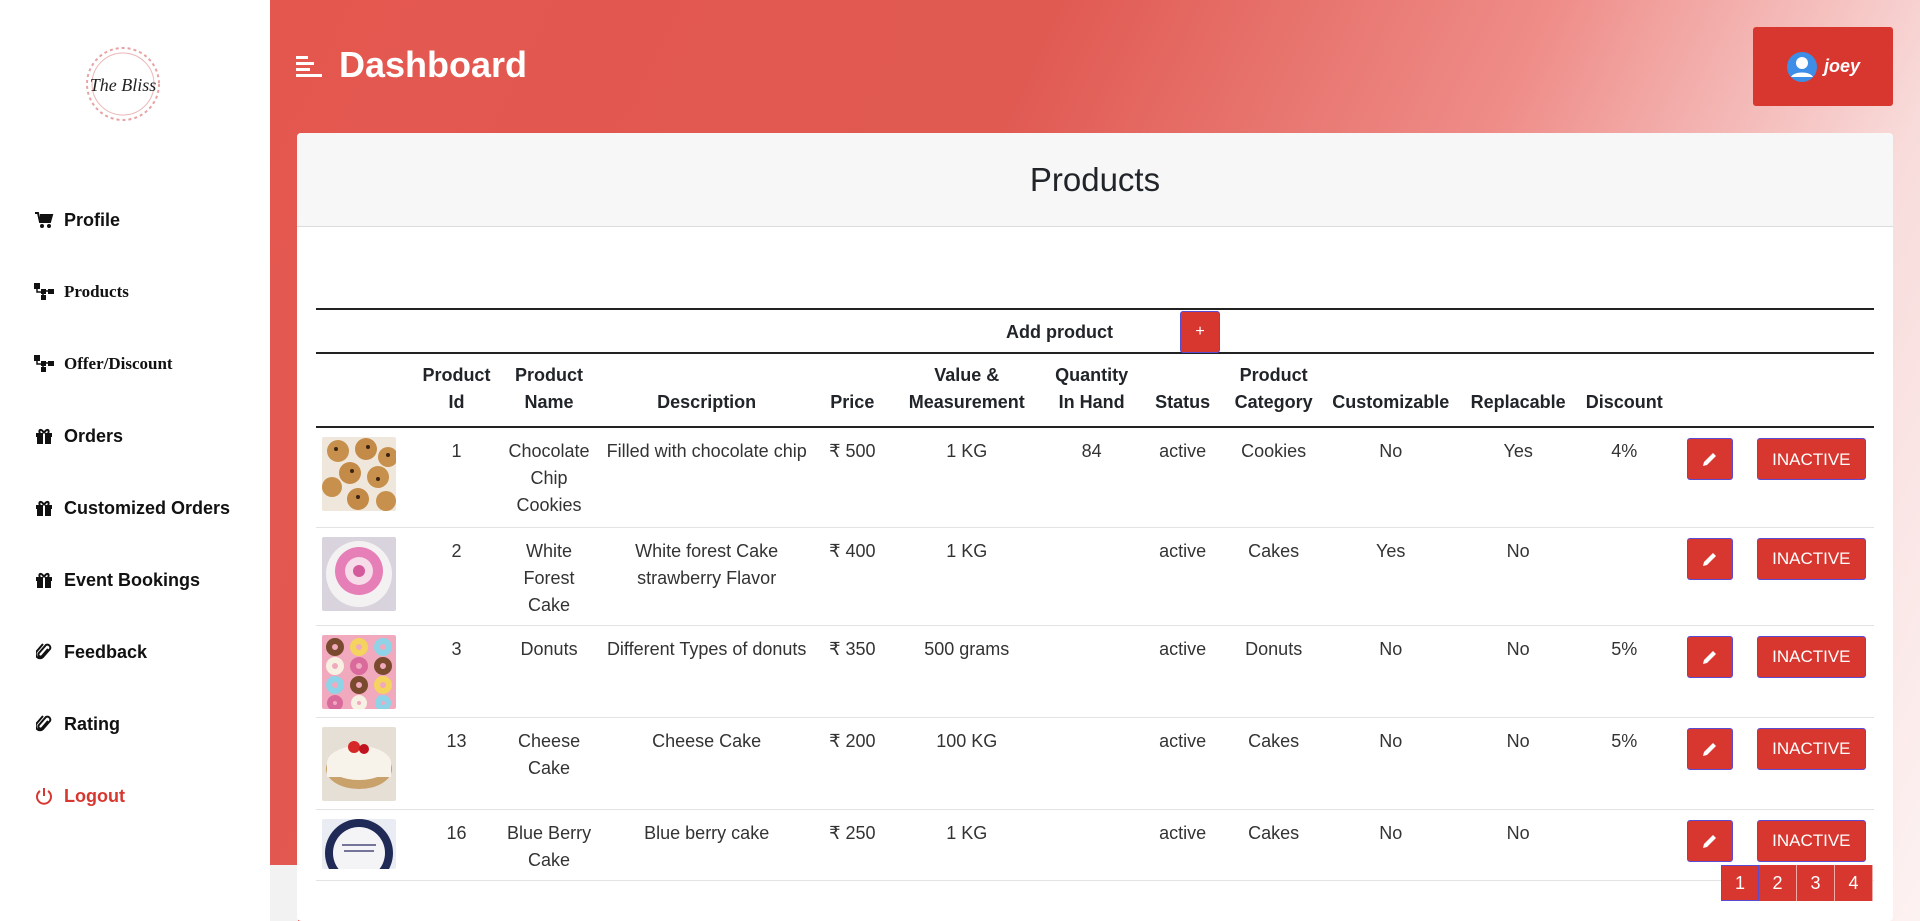 This screenshot has height=921, width=1920. I want to click on card-title: Products, so click(1095, 179).